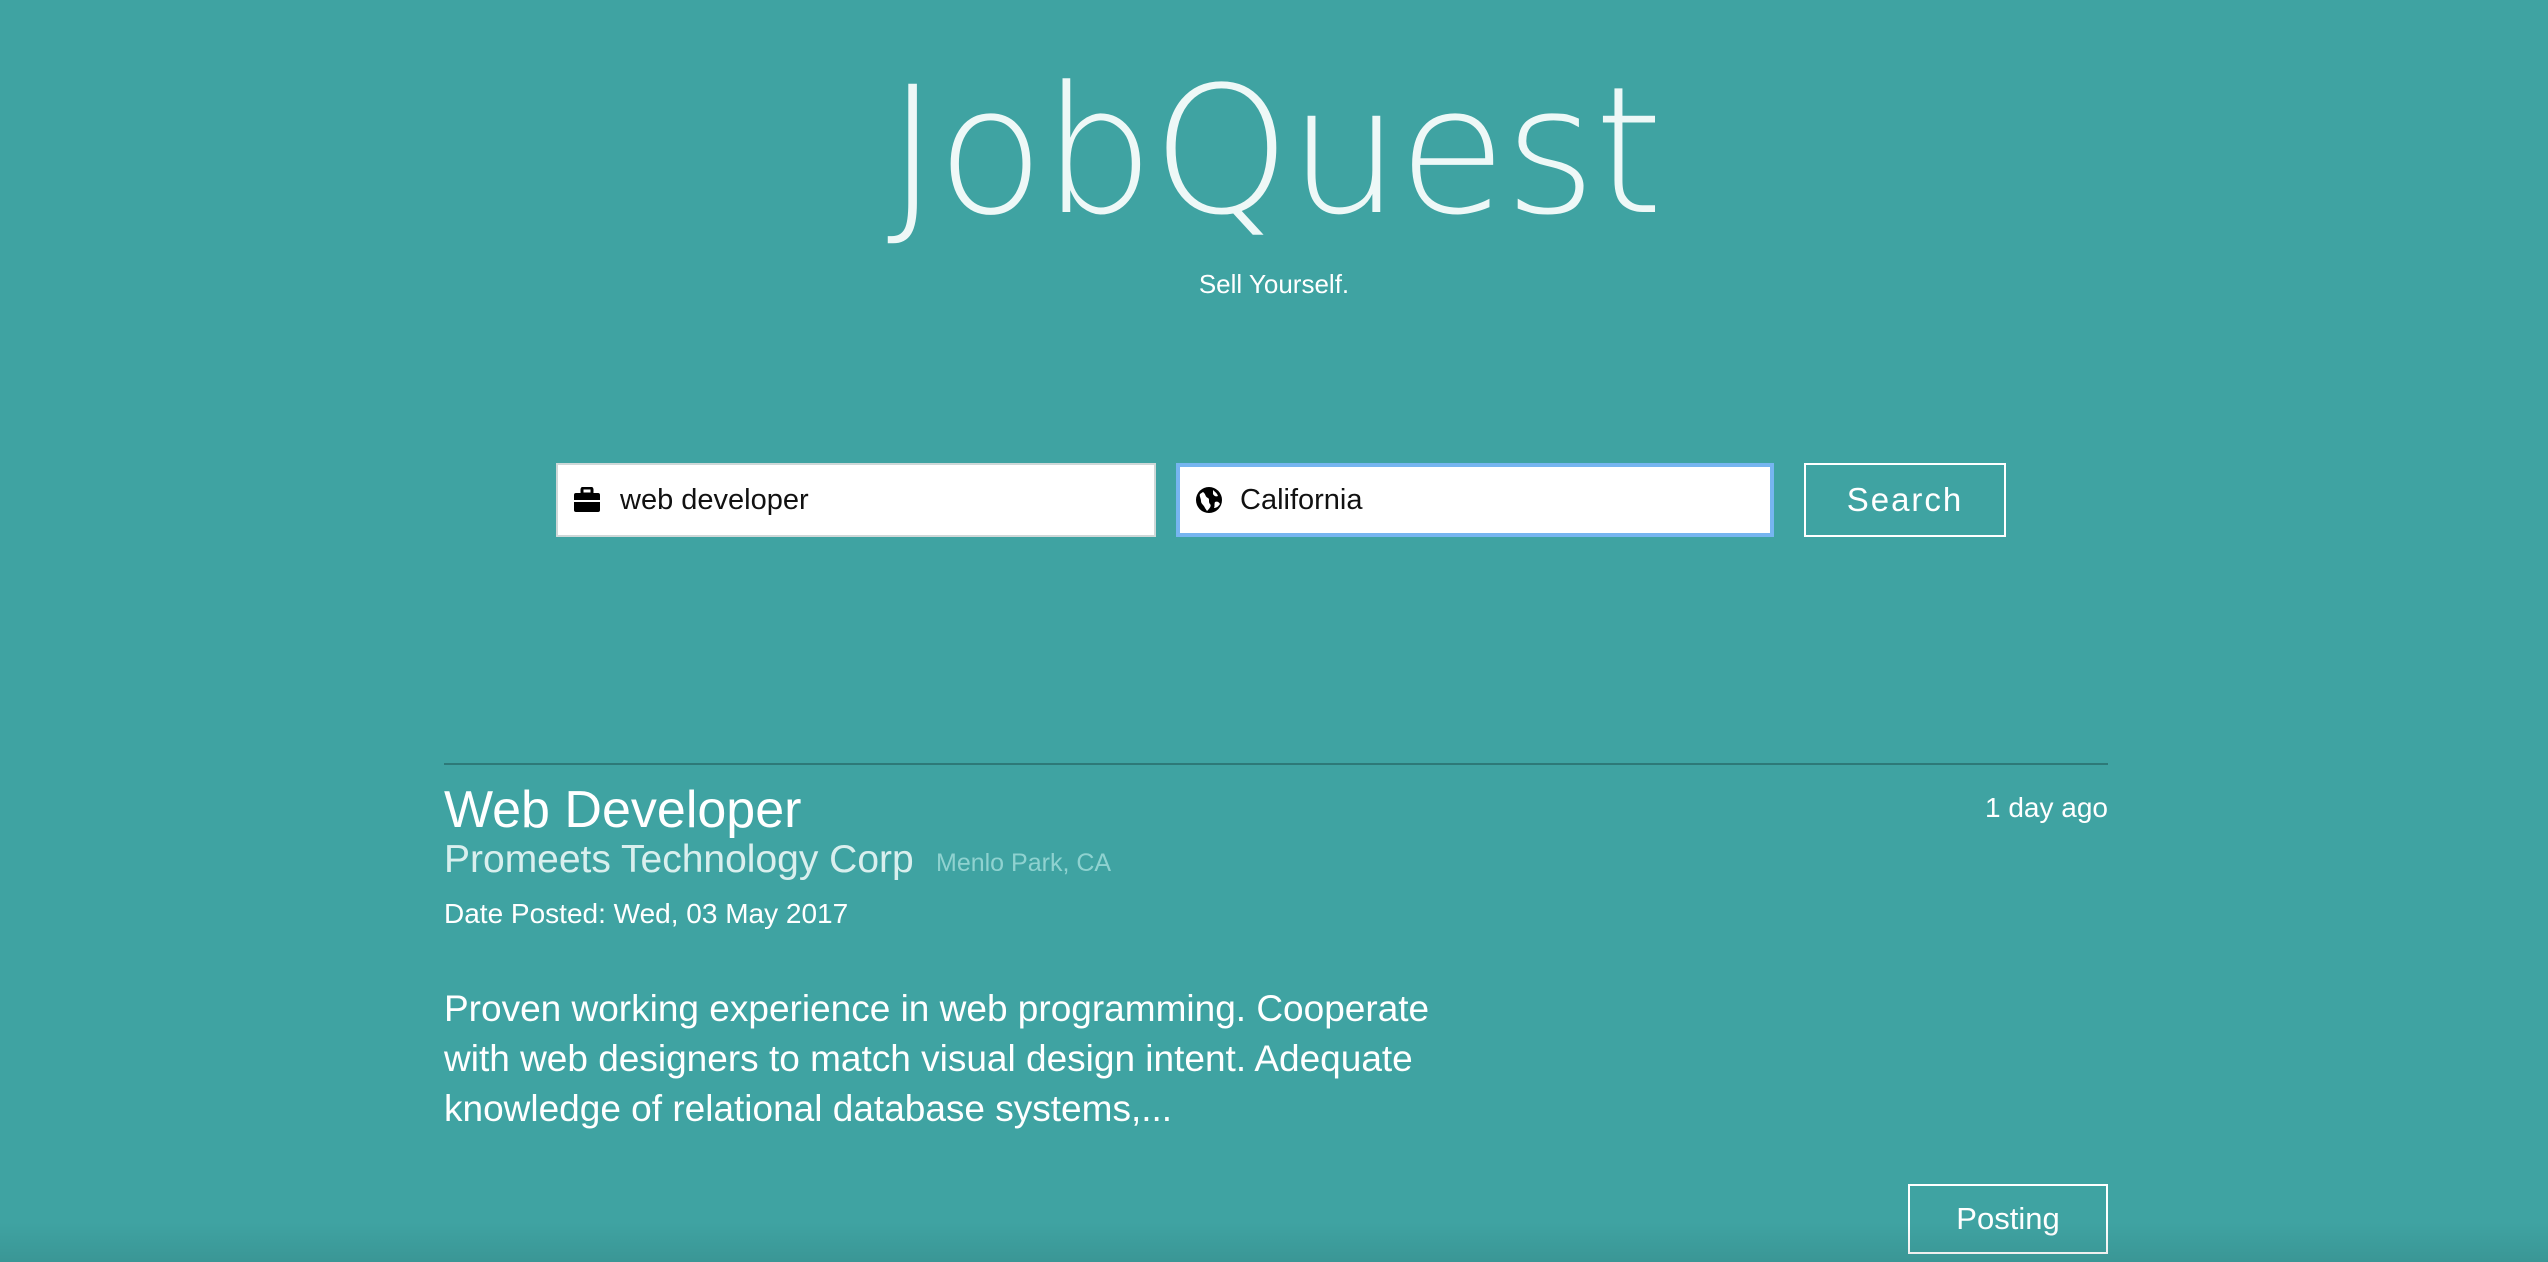 This screenshot has width=2548, height=1262. I want to click on posted-ago: 1 day ago, so click(2046, 807).